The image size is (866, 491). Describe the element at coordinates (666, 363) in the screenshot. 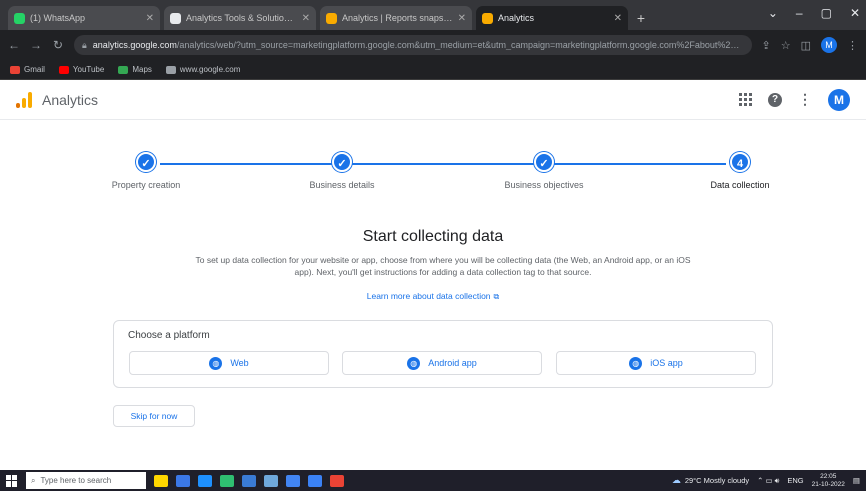

I see `platform-label: iOS app` at that location.